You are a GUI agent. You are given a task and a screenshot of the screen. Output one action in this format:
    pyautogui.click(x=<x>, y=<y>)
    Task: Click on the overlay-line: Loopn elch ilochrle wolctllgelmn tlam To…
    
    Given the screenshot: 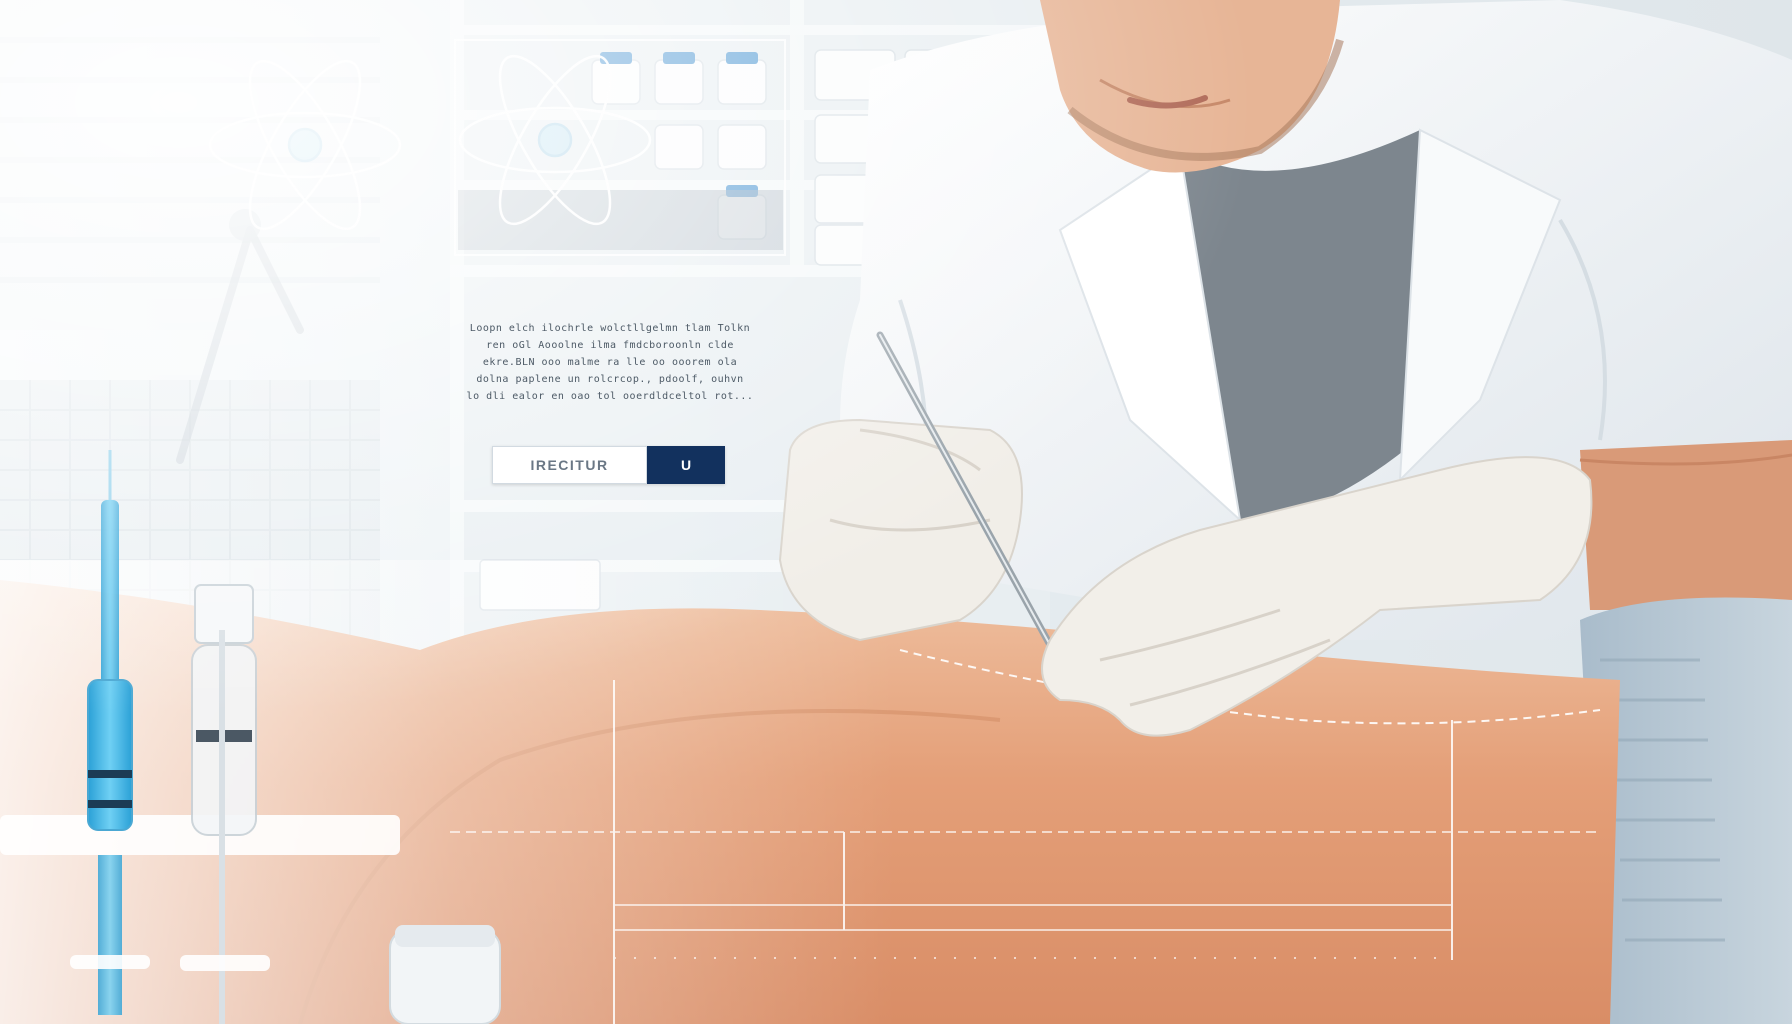 What is the action you would take?
    pyautogui.click(x=610, y=328)
    